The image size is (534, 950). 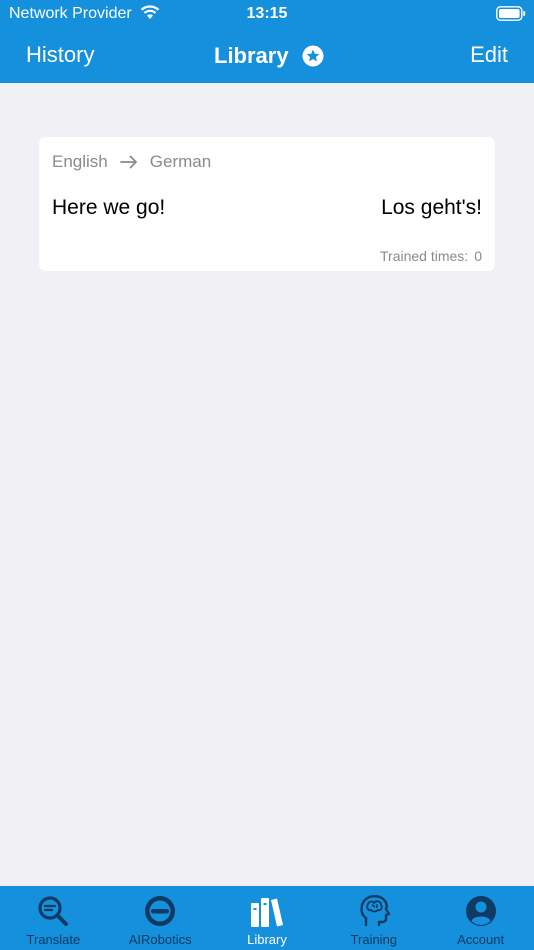 What do you see at coordinates (109, 207) in the screenshot?
I see `source-phrase: Here we go!` at bounding box center [109, 207].